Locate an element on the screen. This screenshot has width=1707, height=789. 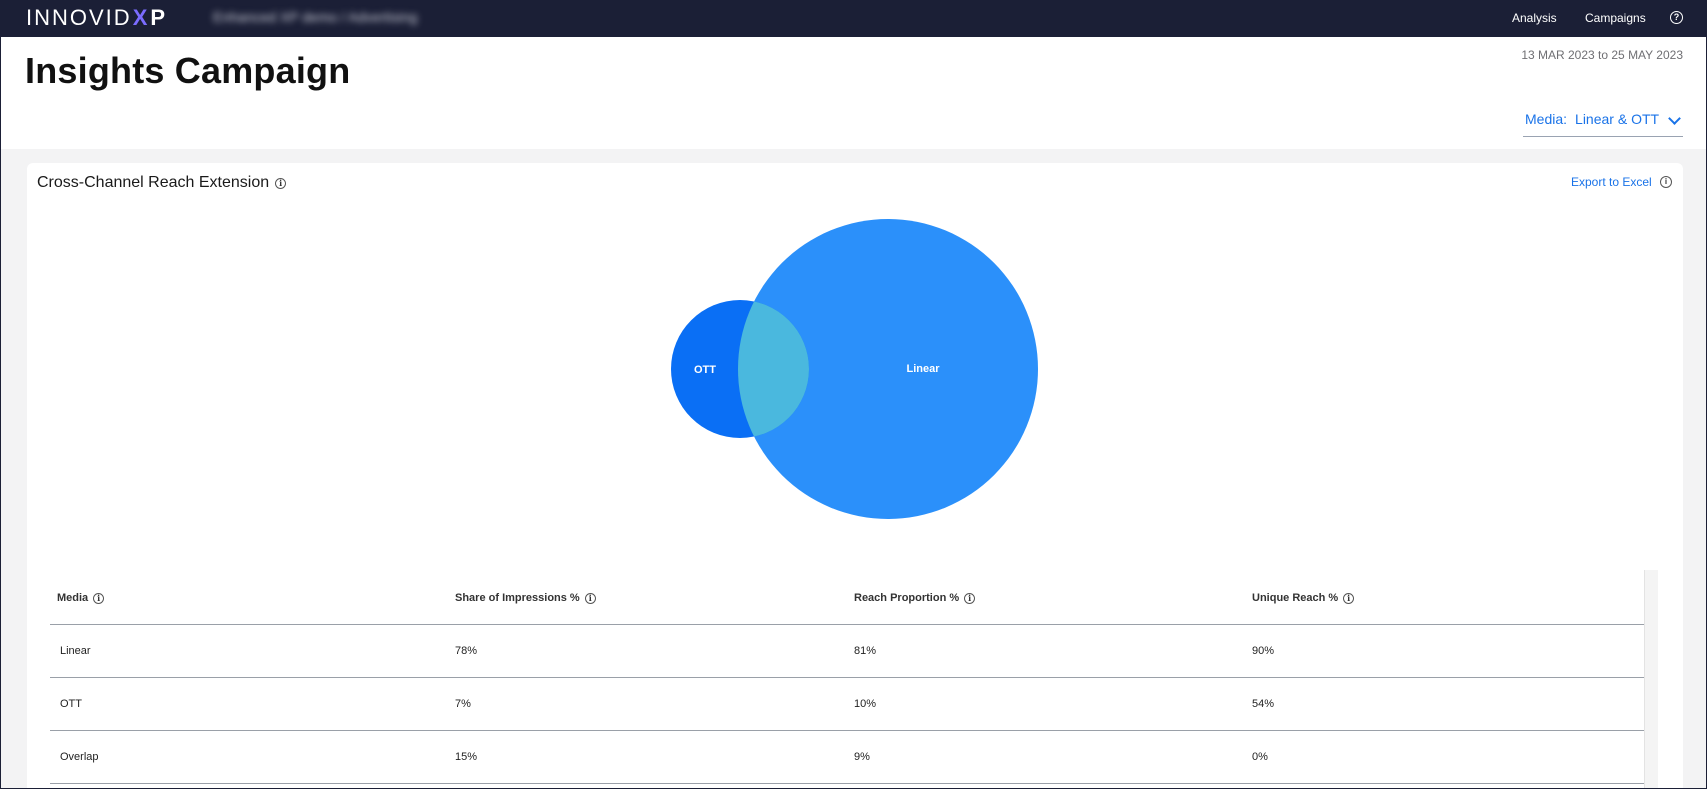
column-header-share-of-impressions: Share of Impressions % i is located at coordinates (525, 598).